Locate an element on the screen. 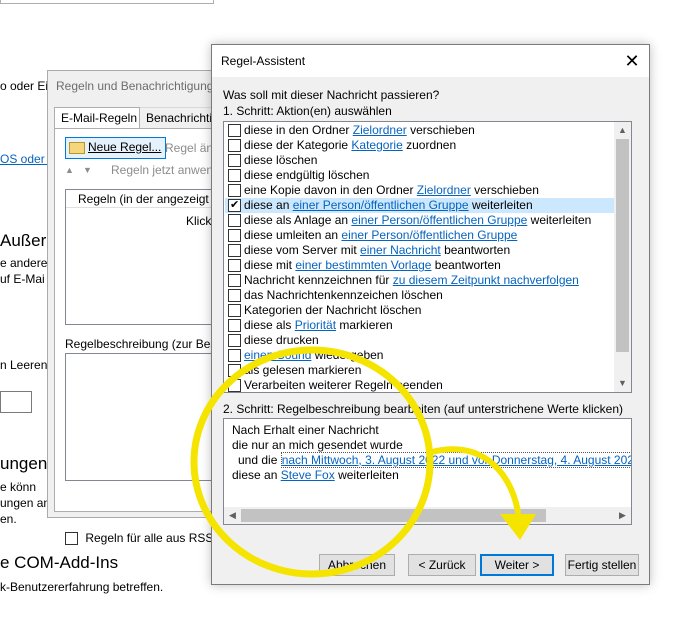 Image resolution: width=676 pixels, height=632 pixels. action-text-suffix: zuordnen is located at coordinates (429, 145).